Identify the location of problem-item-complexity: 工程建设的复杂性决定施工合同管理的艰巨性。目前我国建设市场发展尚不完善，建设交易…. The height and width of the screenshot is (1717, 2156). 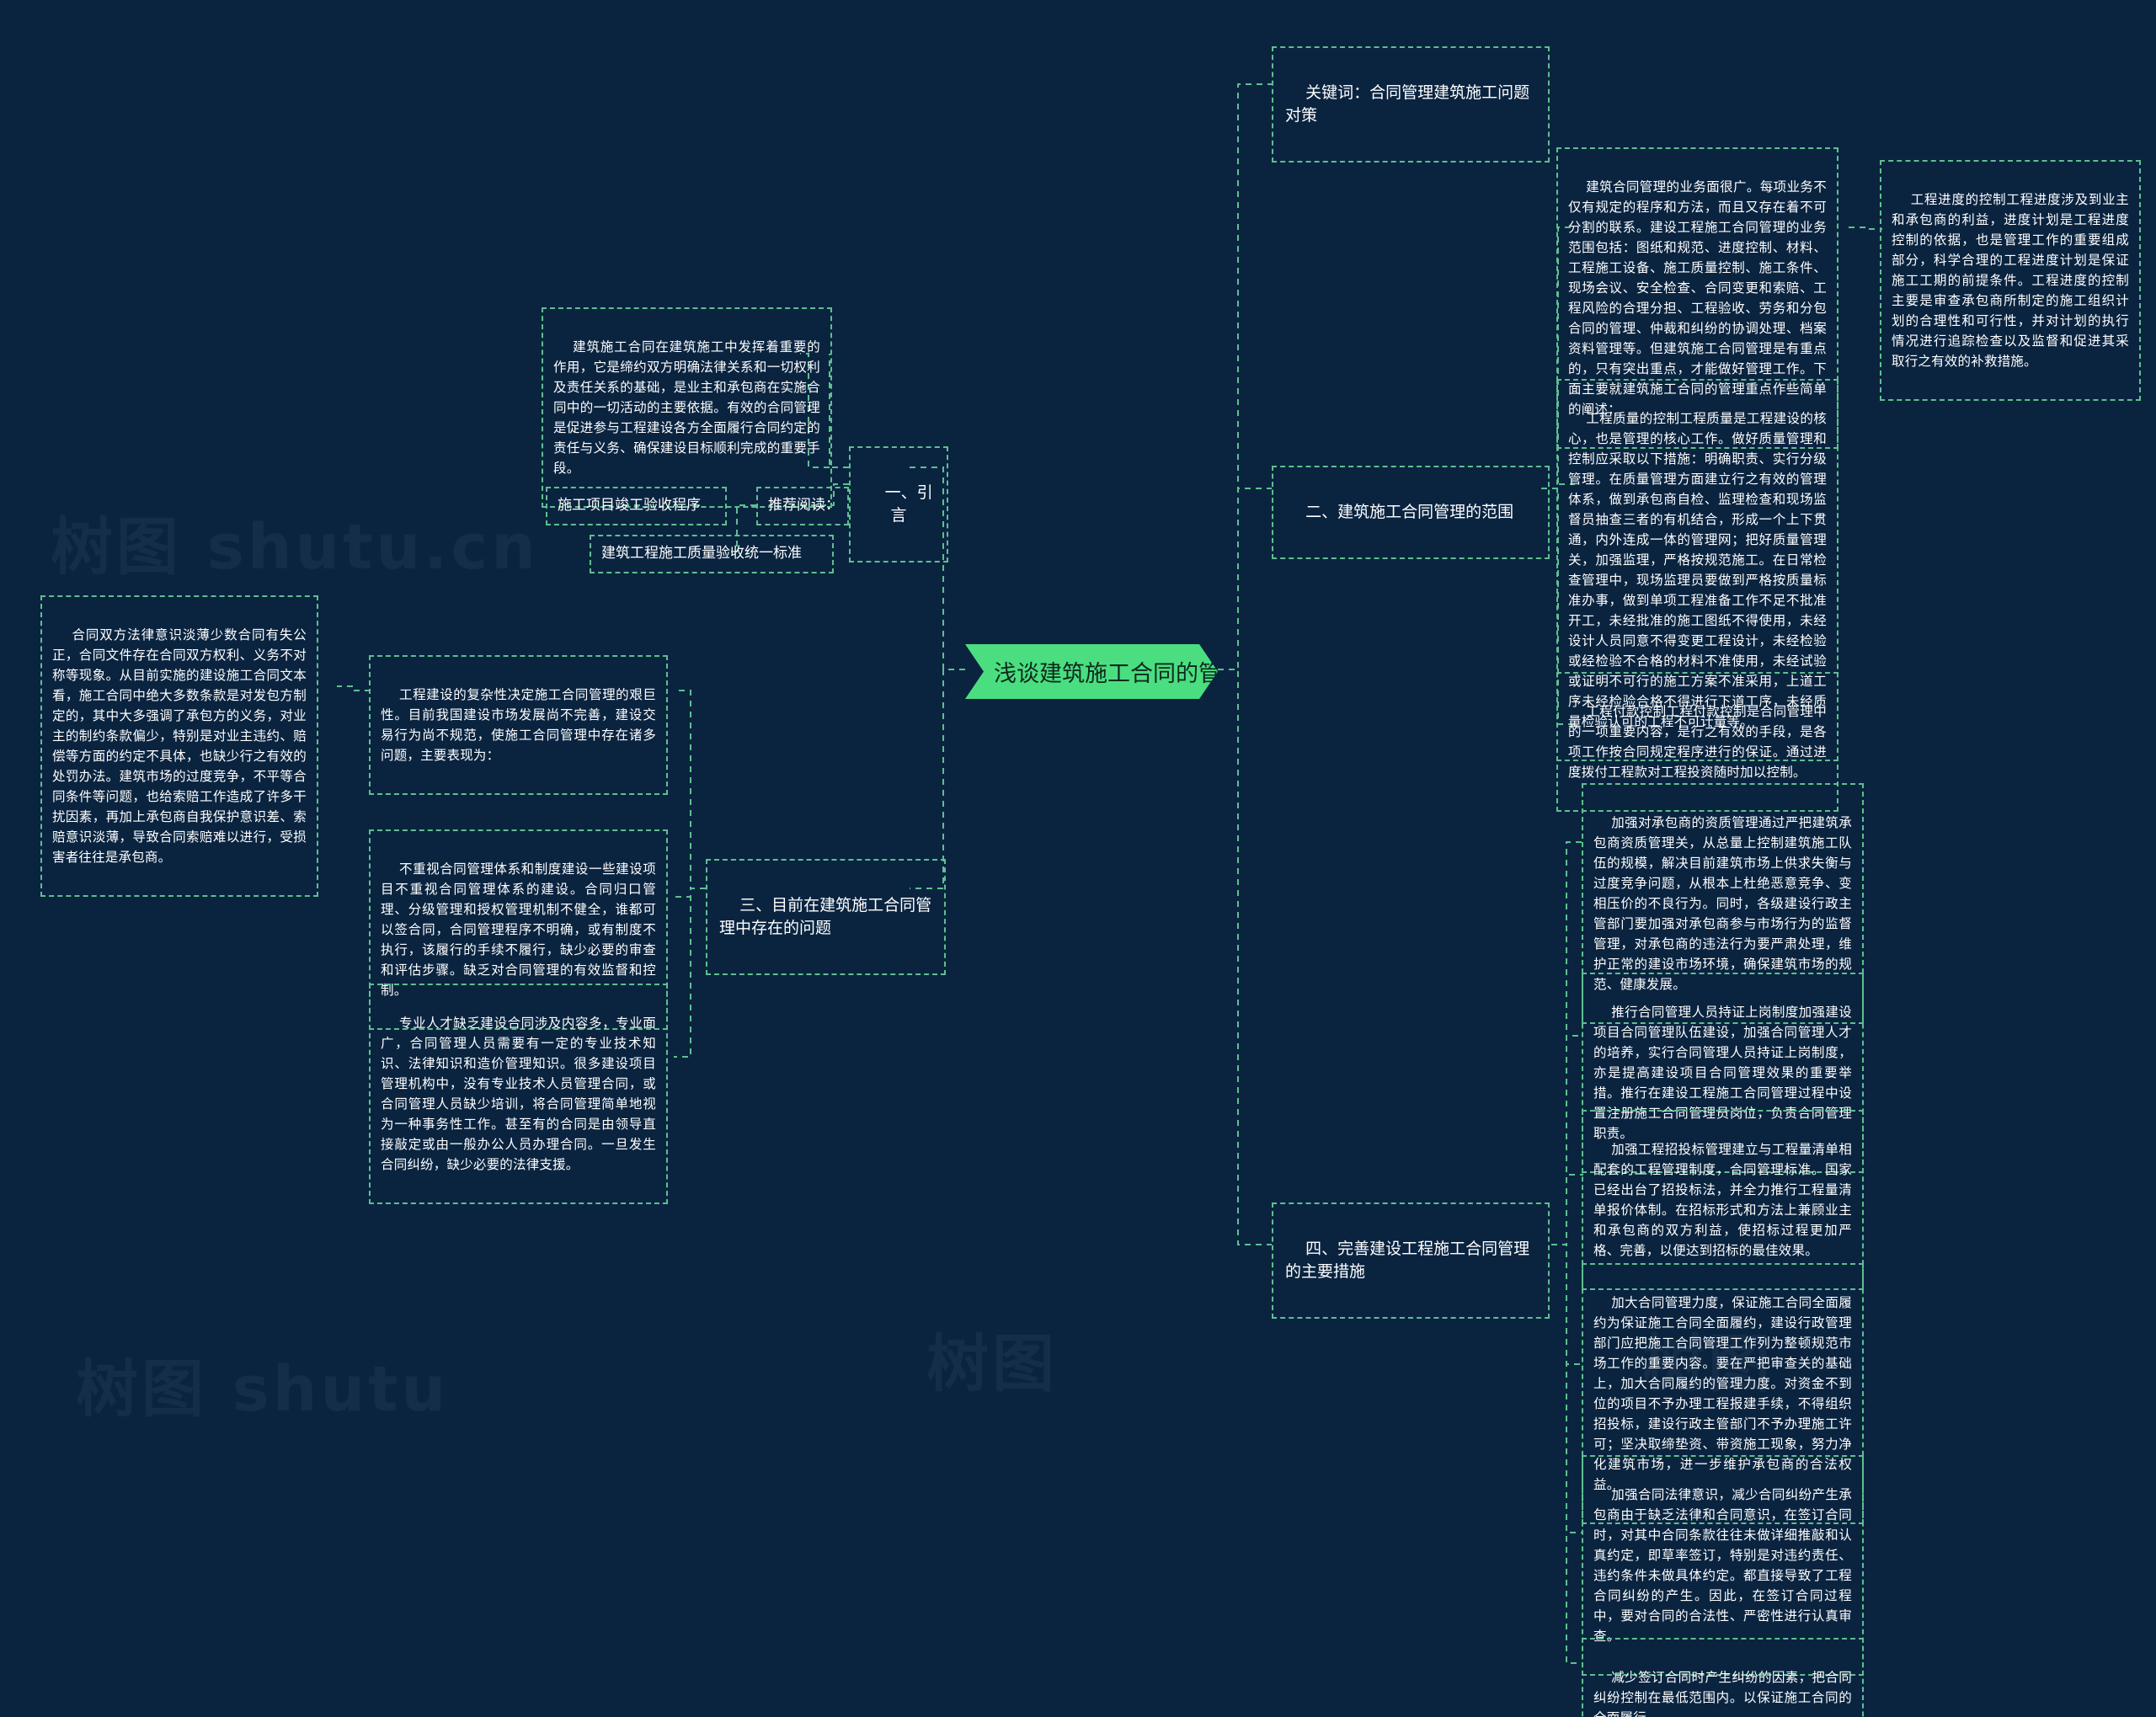
(518, 725).